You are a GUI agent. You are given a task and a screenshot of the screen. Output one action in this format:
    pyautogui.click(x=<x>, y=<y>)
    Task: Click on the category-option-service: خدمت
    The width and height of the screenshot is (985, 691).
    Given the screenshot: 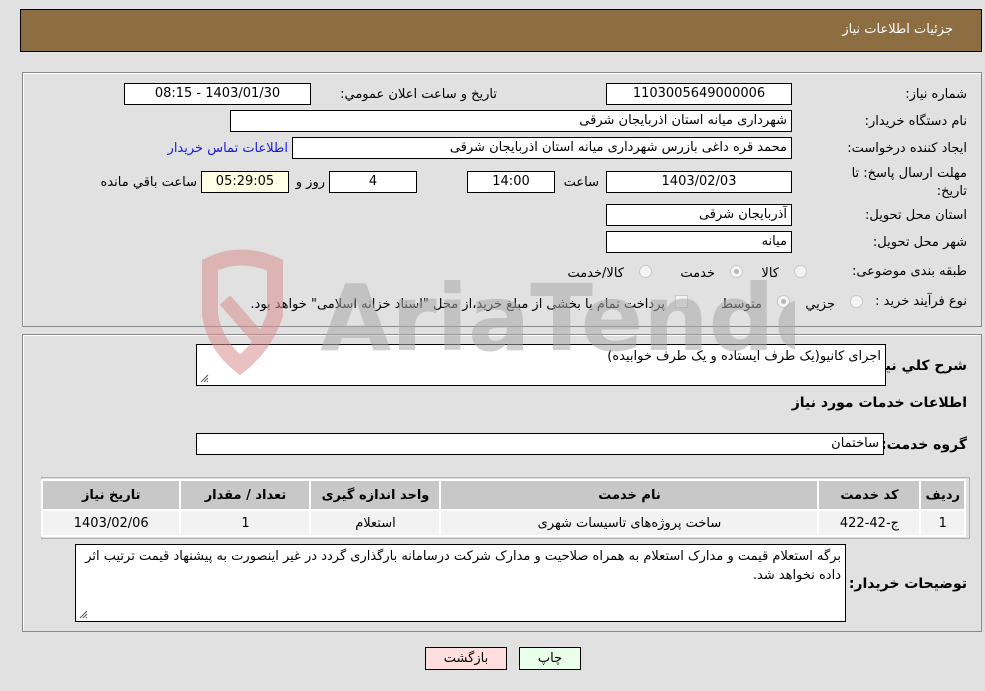 What is the action you would take?
    pyautogui.click(x=697, y=273)
    